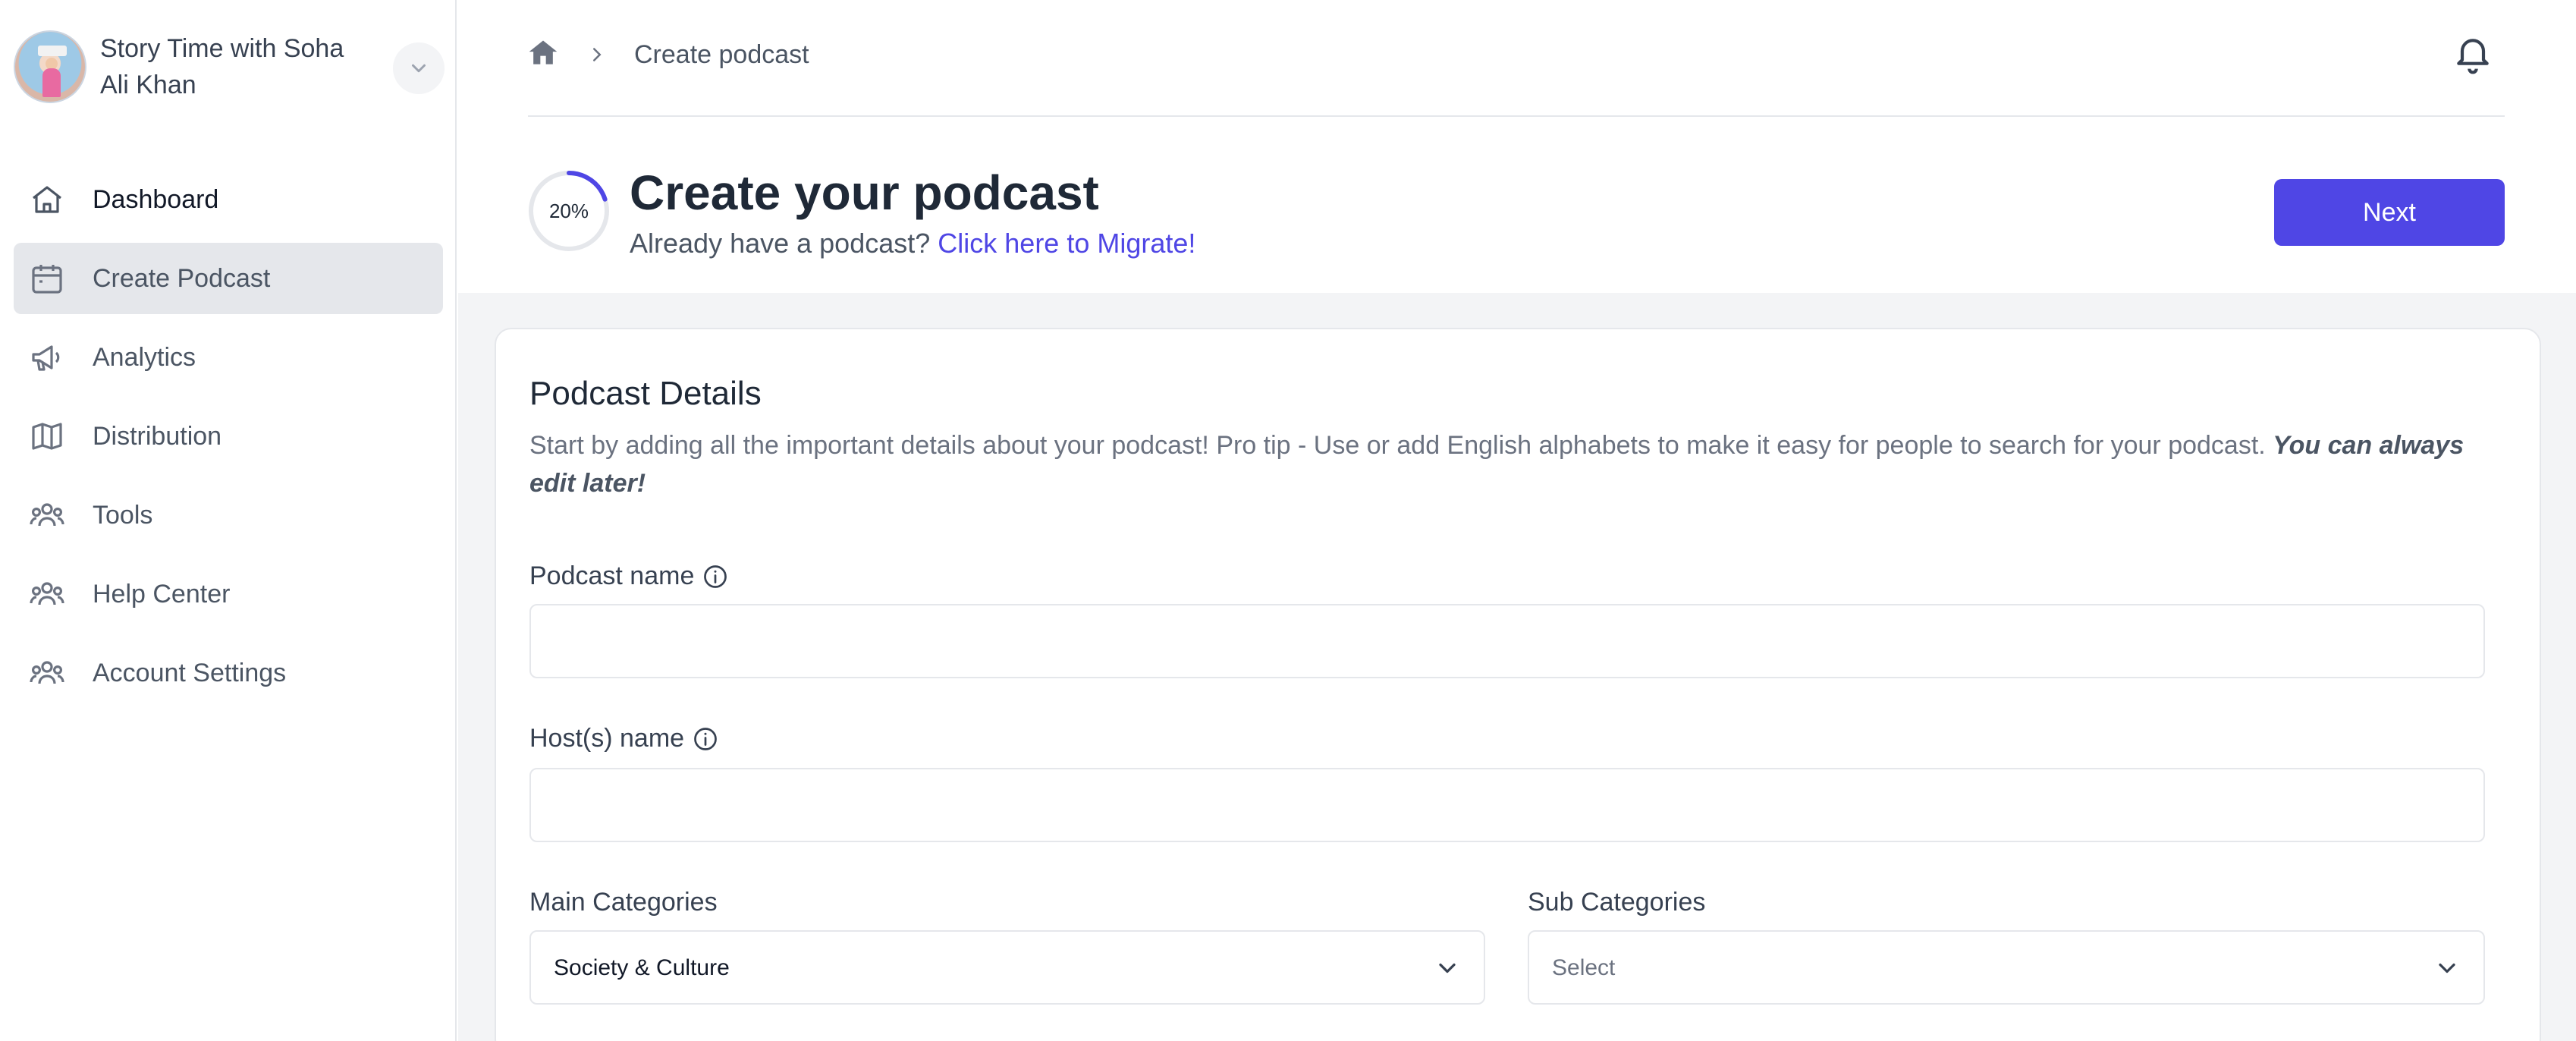  What do you see at coordinates (2473, 54) in the screenshot?
I see `bell-icon` at bounding box center [2473, 54].